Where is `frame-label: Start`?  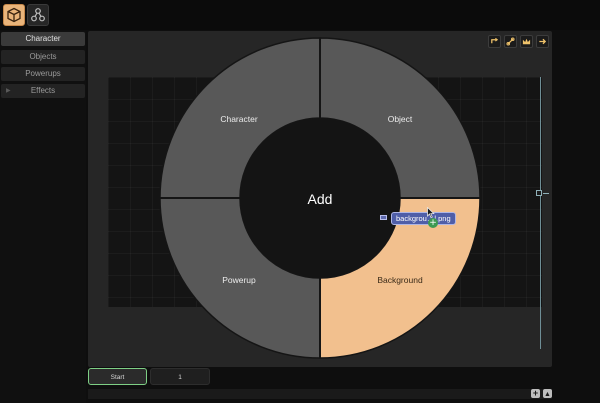
frame-label: Start is located at coordinates (117, 377).